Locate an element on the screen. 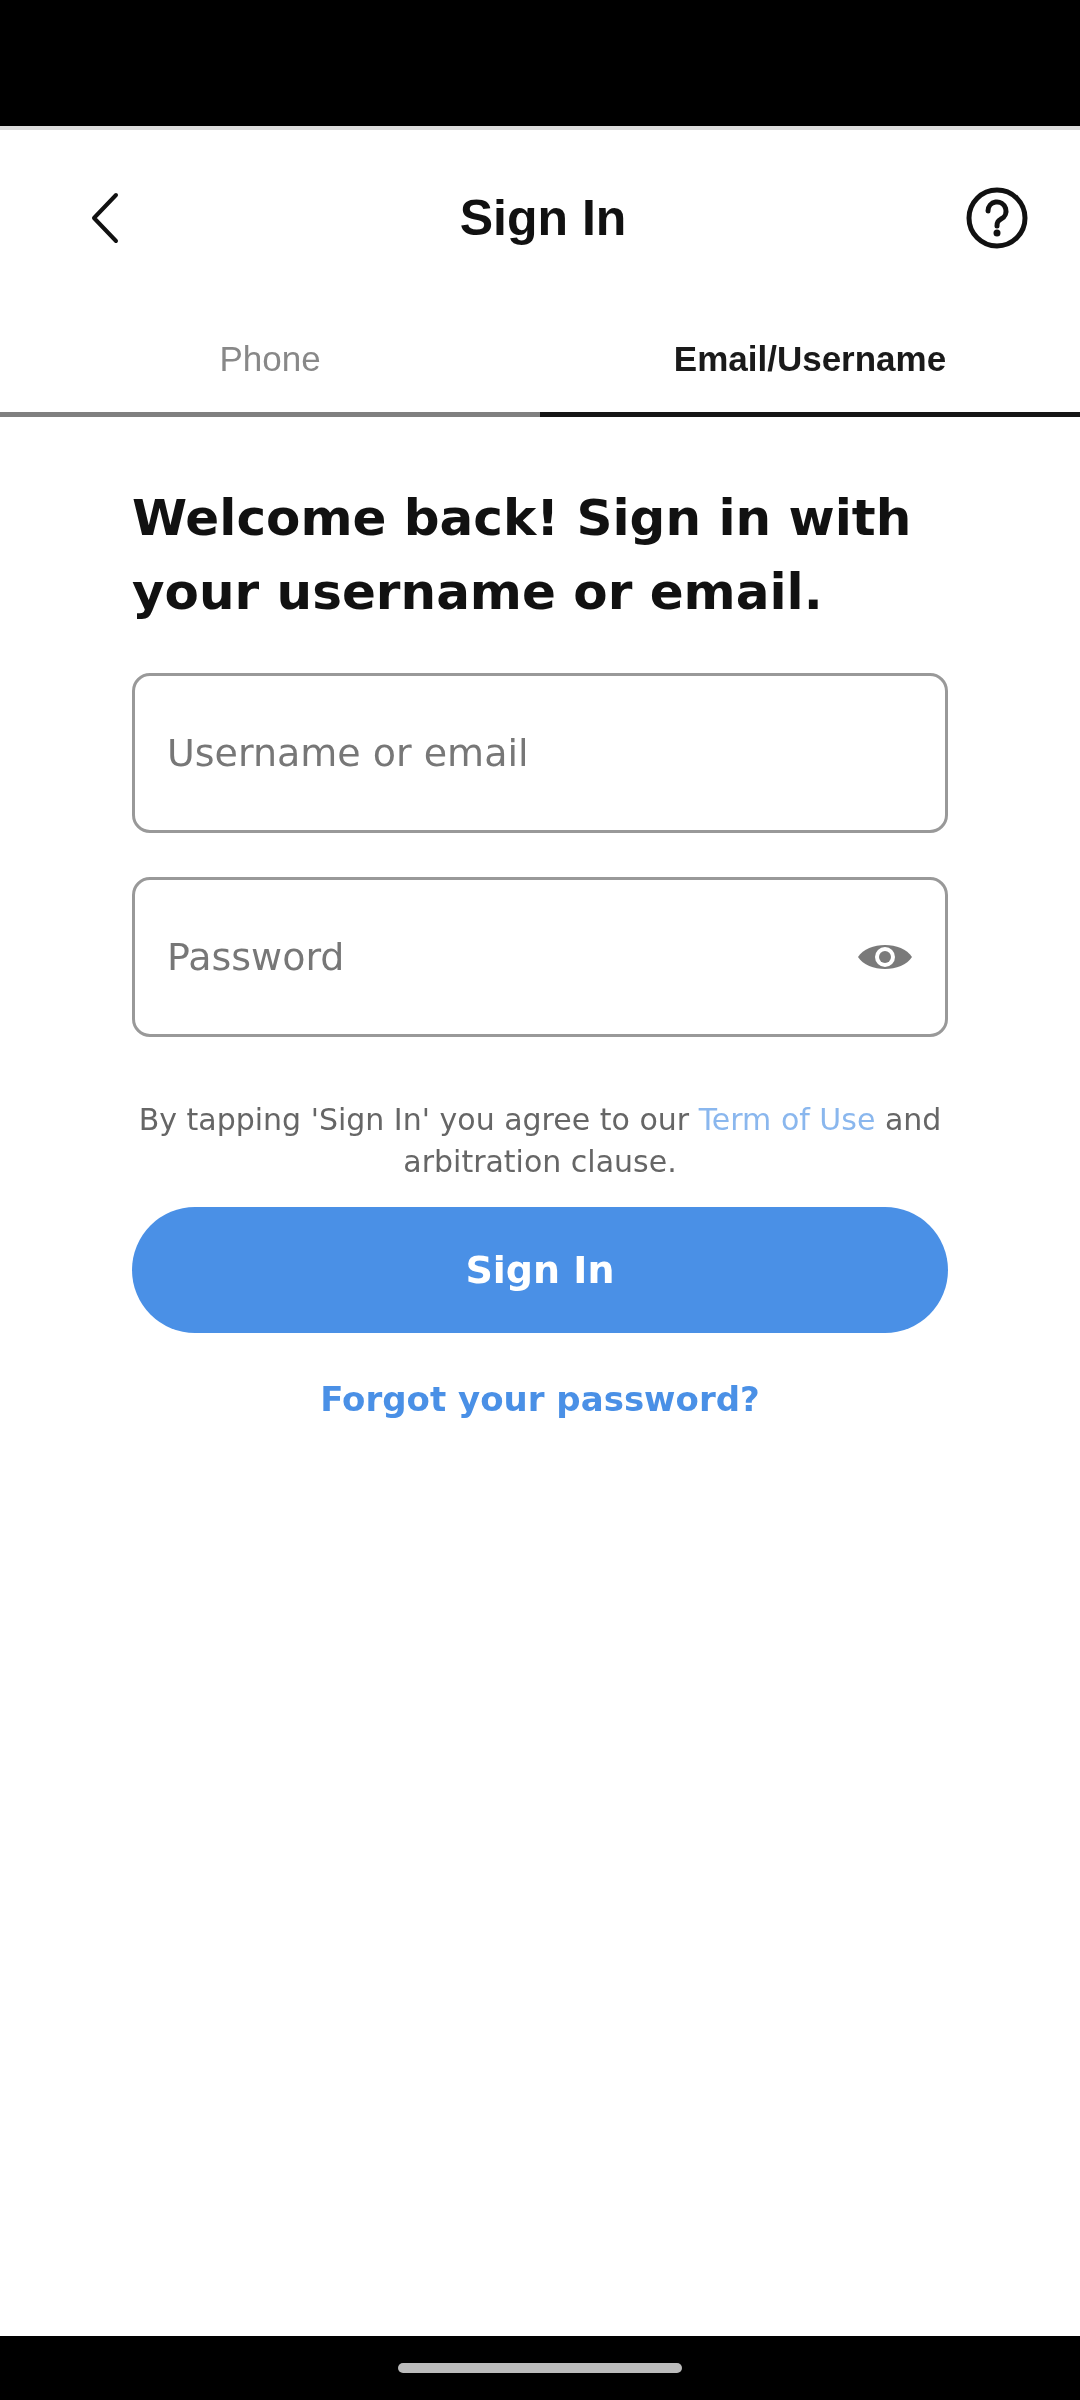  username-field: Username or email is located at coordinates (540, 753).